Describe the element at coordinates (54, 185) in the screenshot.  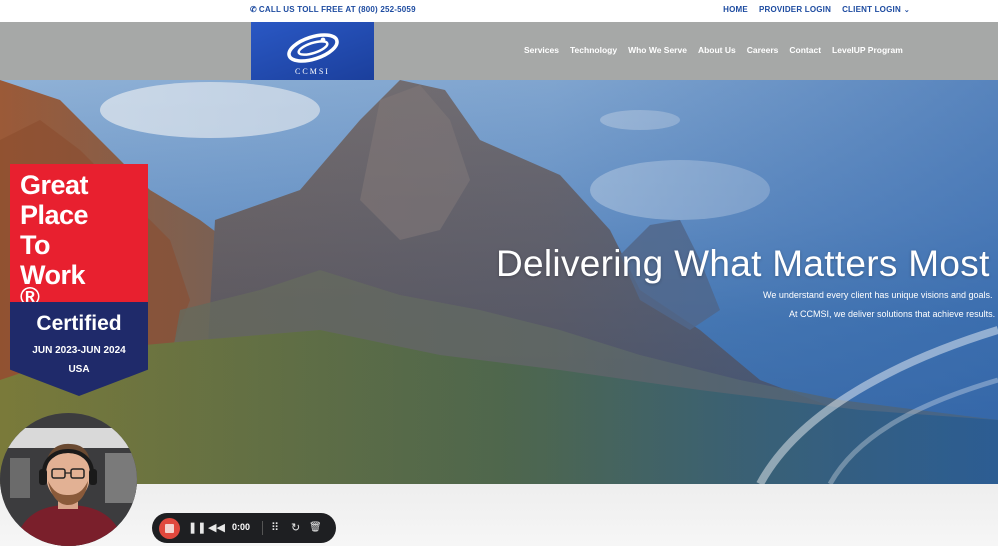
I see `badge-line-1: Great` at that location.